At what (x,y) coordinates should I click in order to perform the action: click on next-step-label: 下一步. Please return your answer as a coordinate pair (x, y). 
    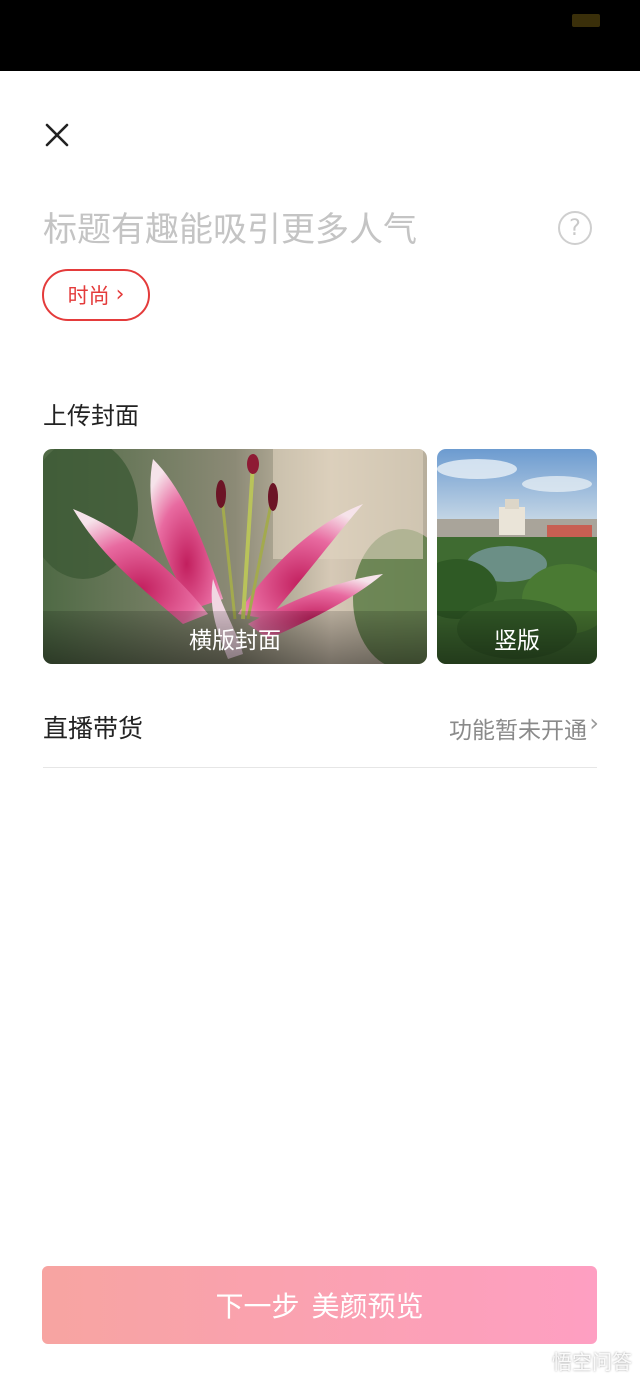
    Looking at the image, I should click on (257, 1306).